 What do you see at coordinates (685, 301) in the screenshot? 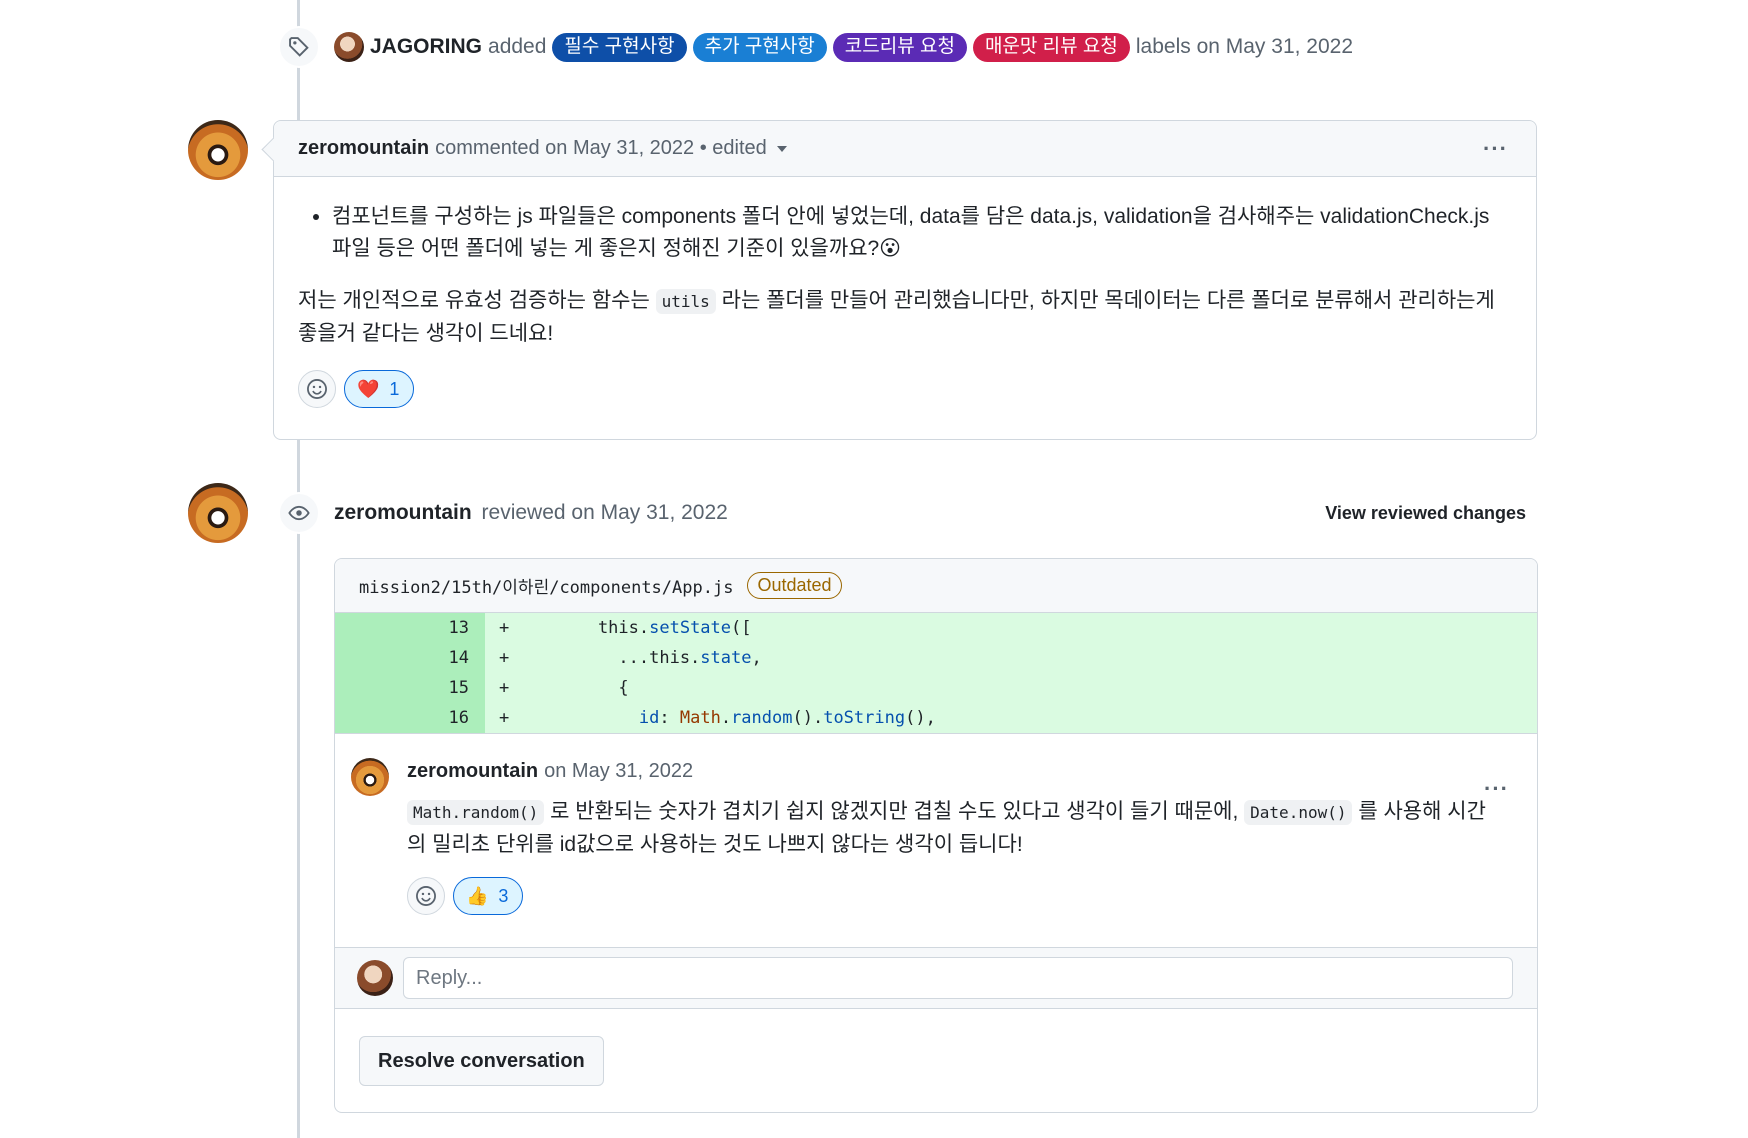
I see `inline-code: utils` at bounding box center [685, 301].